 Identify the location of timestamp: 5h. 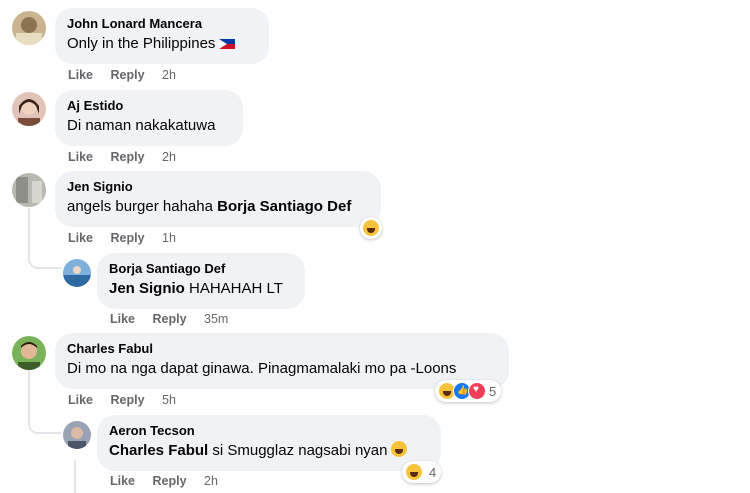
(169, 400).